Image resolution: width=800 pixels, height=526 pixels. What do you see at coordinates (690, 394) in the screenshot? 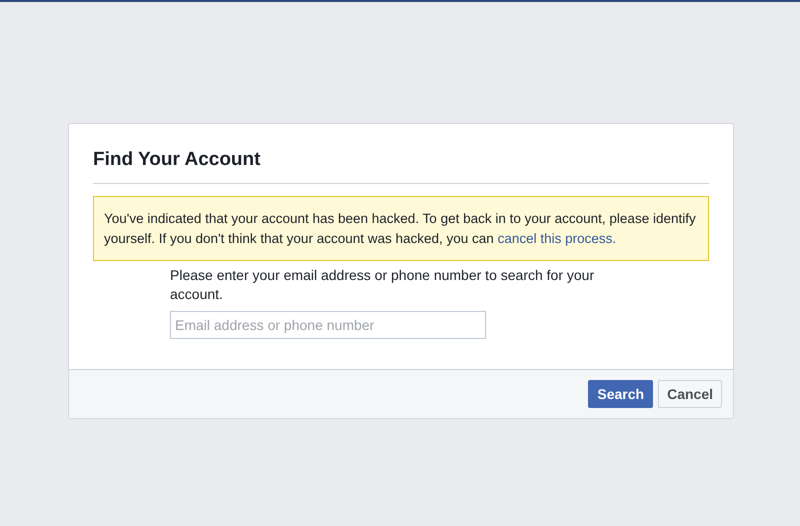
I see `cancel-button: Cancel` at bounding box center [690, 394].